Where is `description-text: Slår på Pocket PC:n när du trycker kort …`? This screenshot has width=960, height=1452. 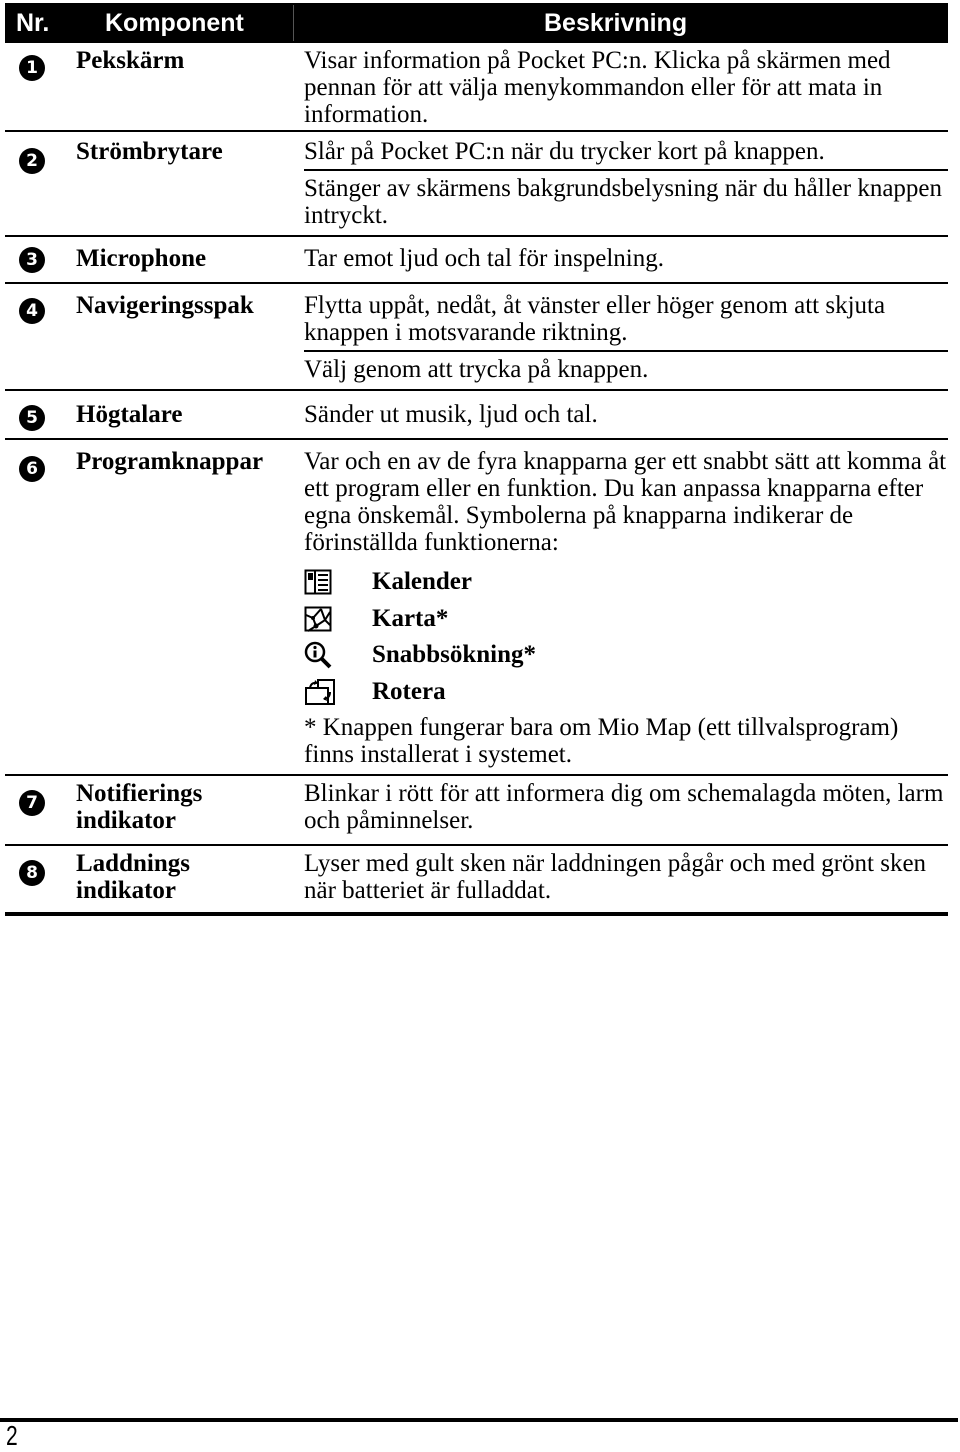
description-text: Slår på Pocket PC:n när du trycker kort … is located at coordinates (564, 151).